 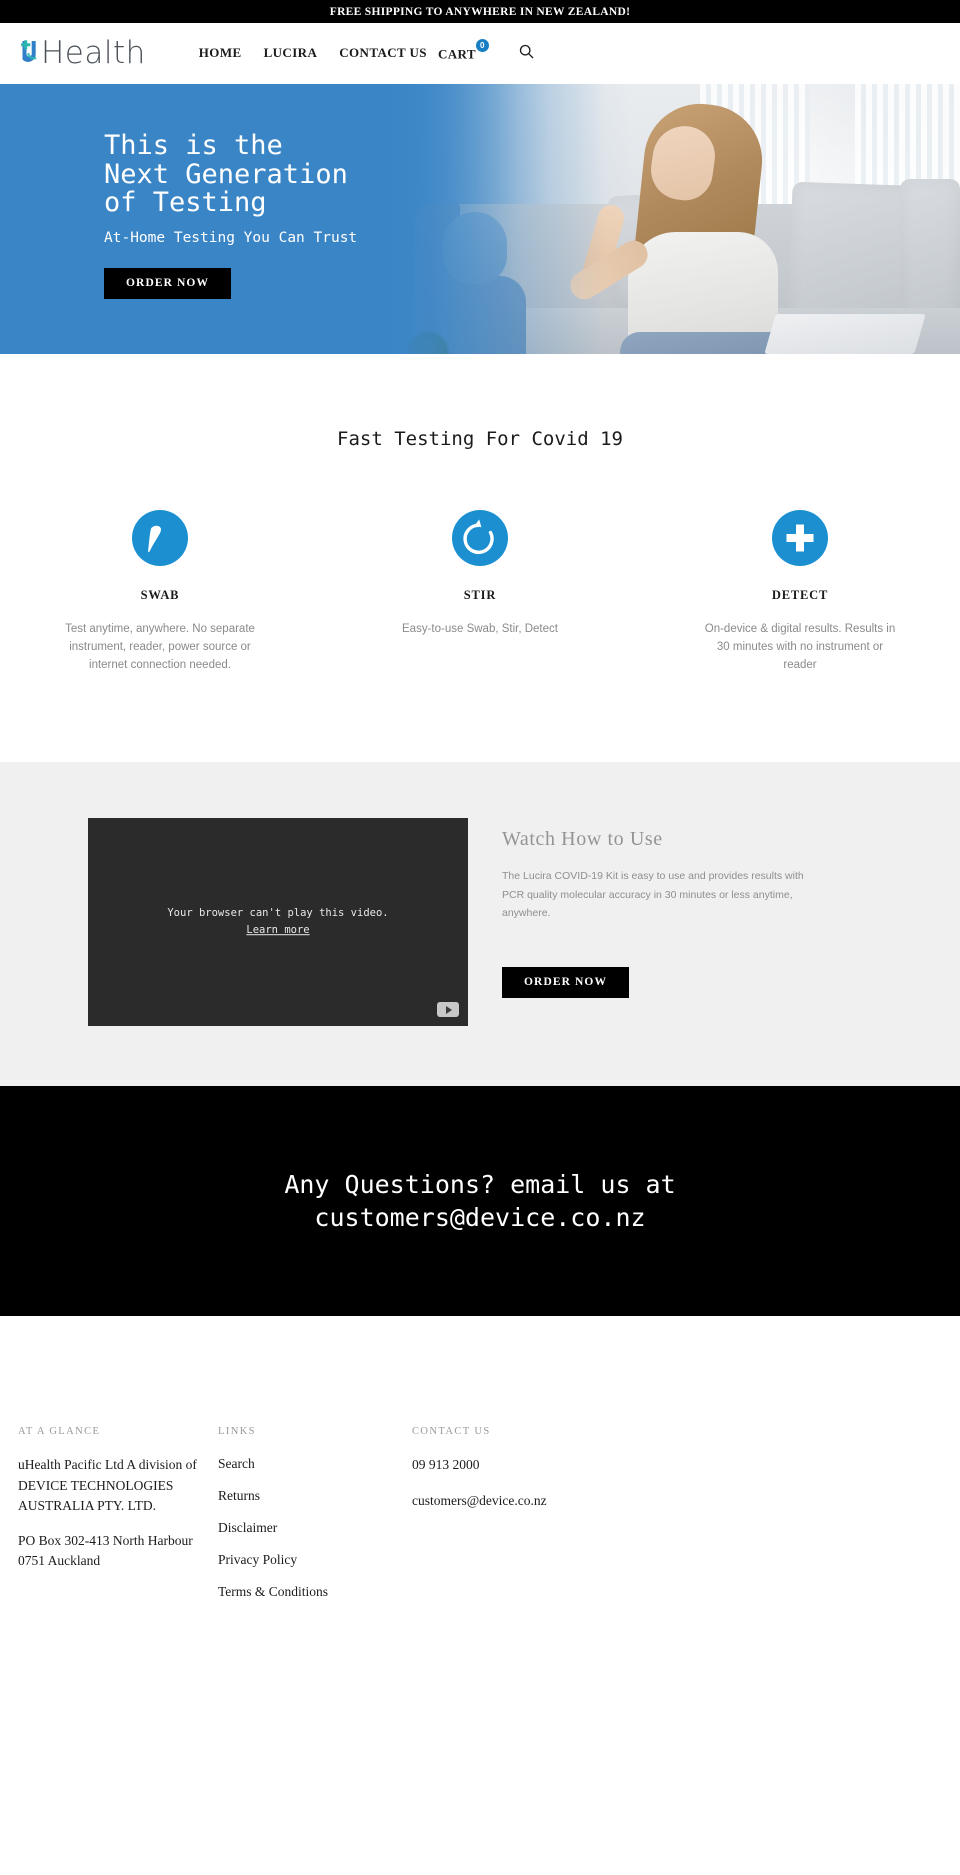 What do you see at coordinates (800, 595) in the screenshot?
I see `feature-title: DETECT` at bounding box center [800, 595].